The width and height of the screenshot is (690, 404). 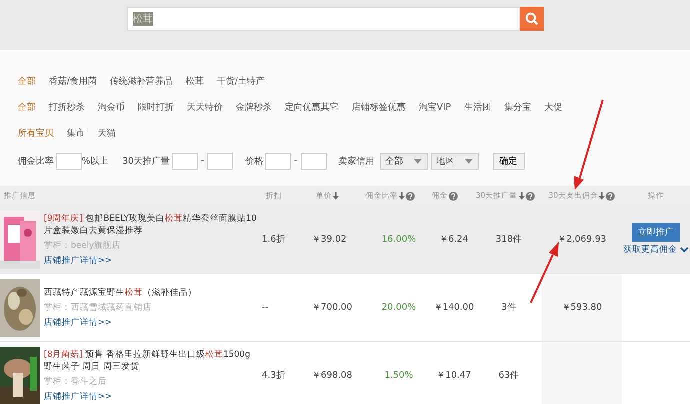 I want to click on table-cell-text: 20.00%, so click(x=399, y=308).